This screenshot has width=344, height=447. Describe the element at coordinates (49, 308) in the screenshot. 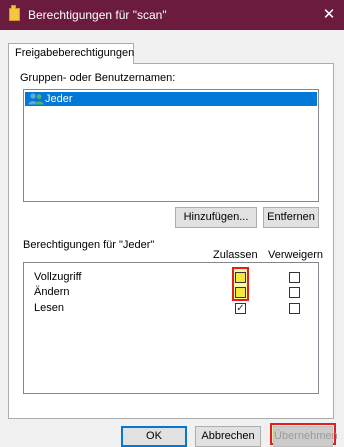

I see `permission-name: Lesen` at that location.